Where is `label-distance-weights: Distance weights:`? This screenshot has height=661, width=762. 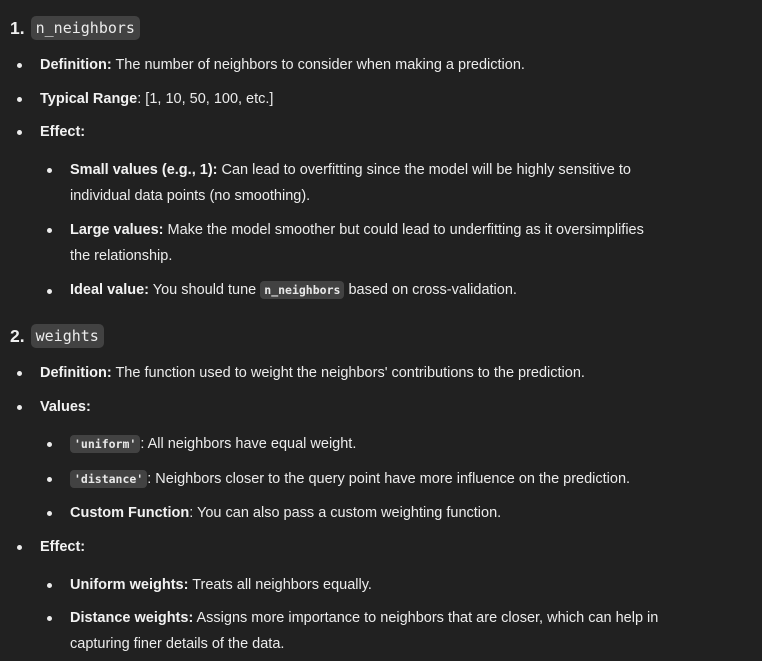 label-distance-weights: Distance weights: is located at coordinates (132, 618).